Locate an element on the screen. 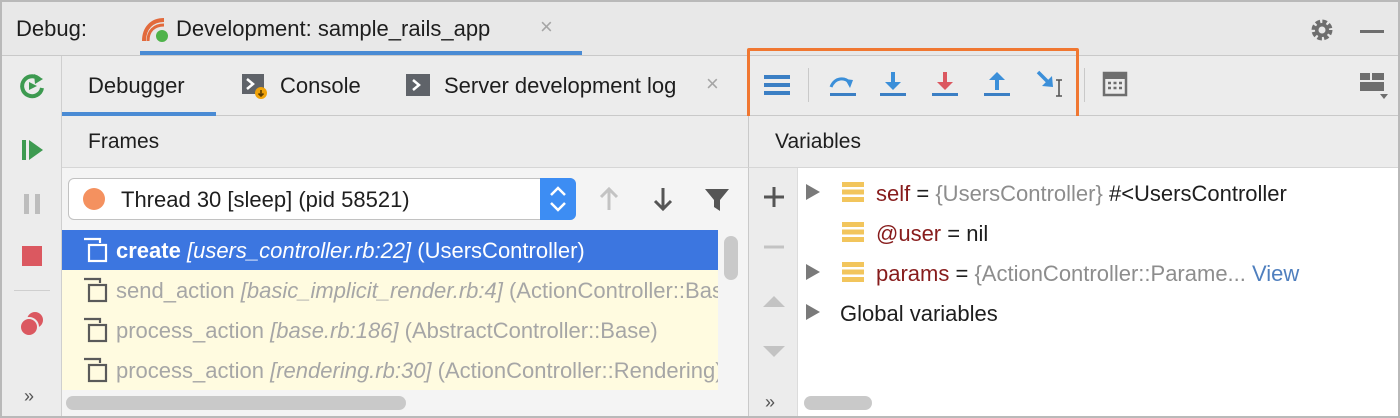 Image resolution: width=1400 pixels, height=418 pixels. add-watch-icon is located at coordinates (774, 197).